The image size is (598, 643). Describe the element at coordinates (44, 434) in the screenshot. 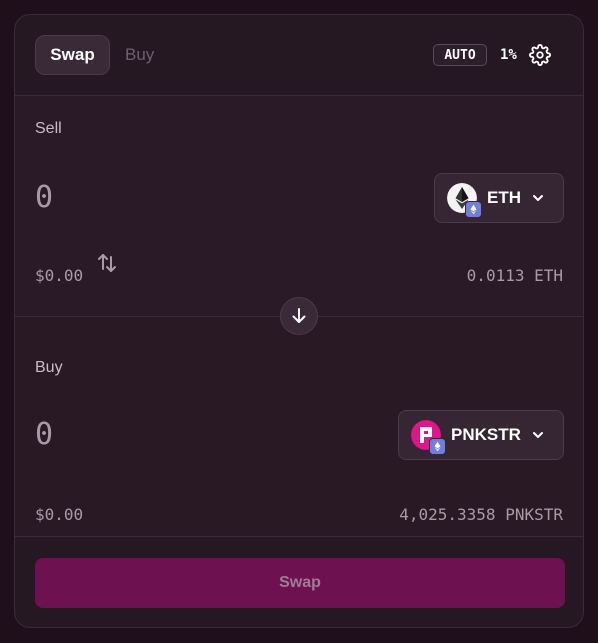

I see `buy-amount-input: 0` at that location.